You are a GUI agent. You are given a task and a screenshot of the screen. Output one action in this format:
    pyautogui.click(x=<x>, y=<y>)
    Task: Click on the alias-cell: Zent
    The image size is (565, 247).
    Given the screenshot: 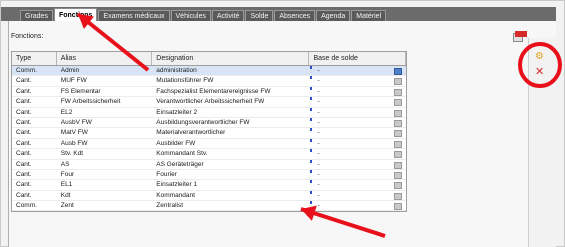 What is the action you would take?
    pyautogui.click(x=67, y=206)
    